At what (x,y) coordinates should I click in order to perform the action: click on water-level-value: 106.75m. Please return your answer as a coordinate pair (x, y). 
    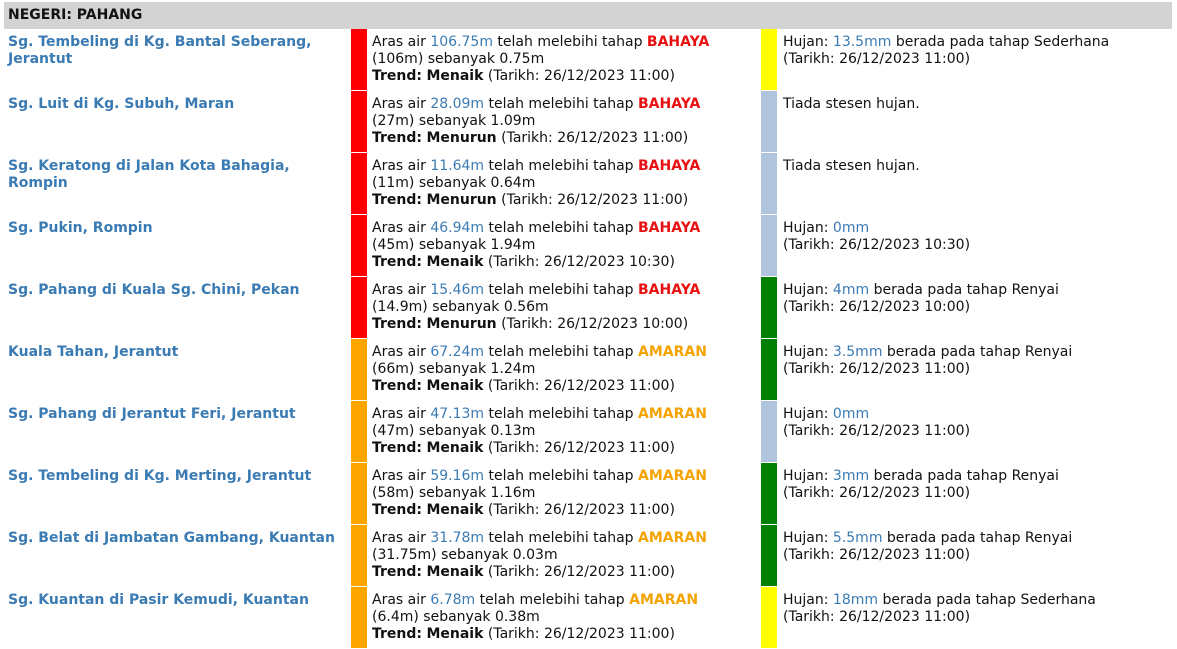
    Looking at the image, I should click on (461, 42).